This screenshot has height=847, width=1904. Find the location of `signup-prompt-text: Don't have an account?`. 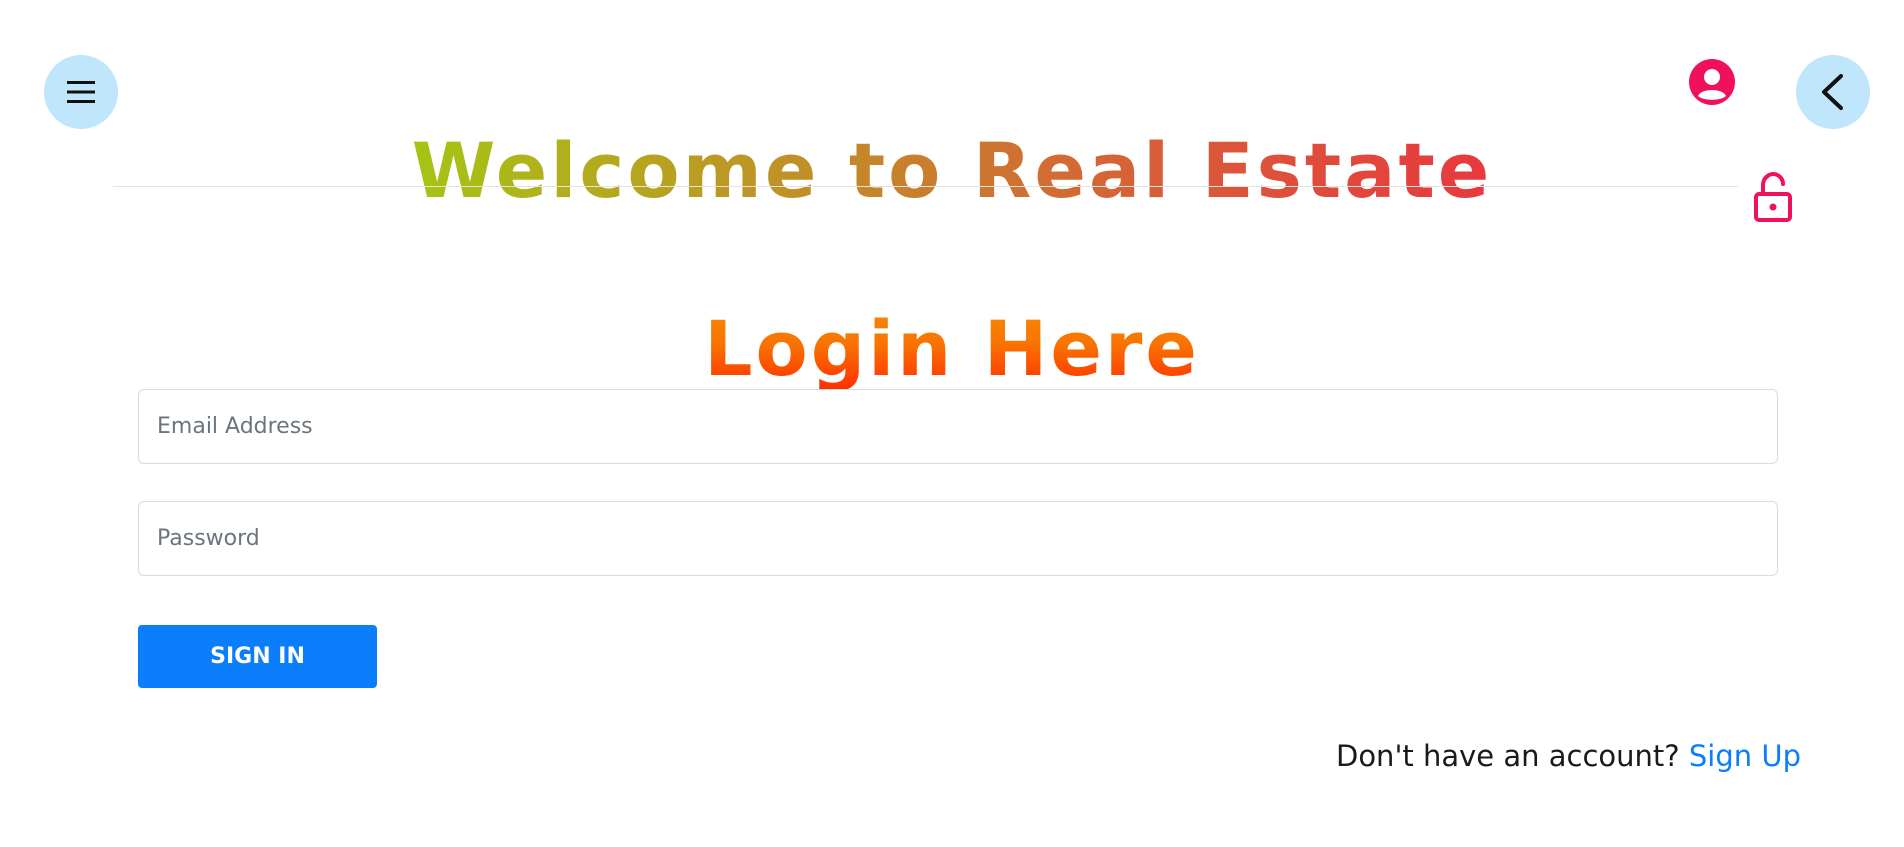

signup-prompt-text: Don't have an account? is located at coordinates (1507, 756).